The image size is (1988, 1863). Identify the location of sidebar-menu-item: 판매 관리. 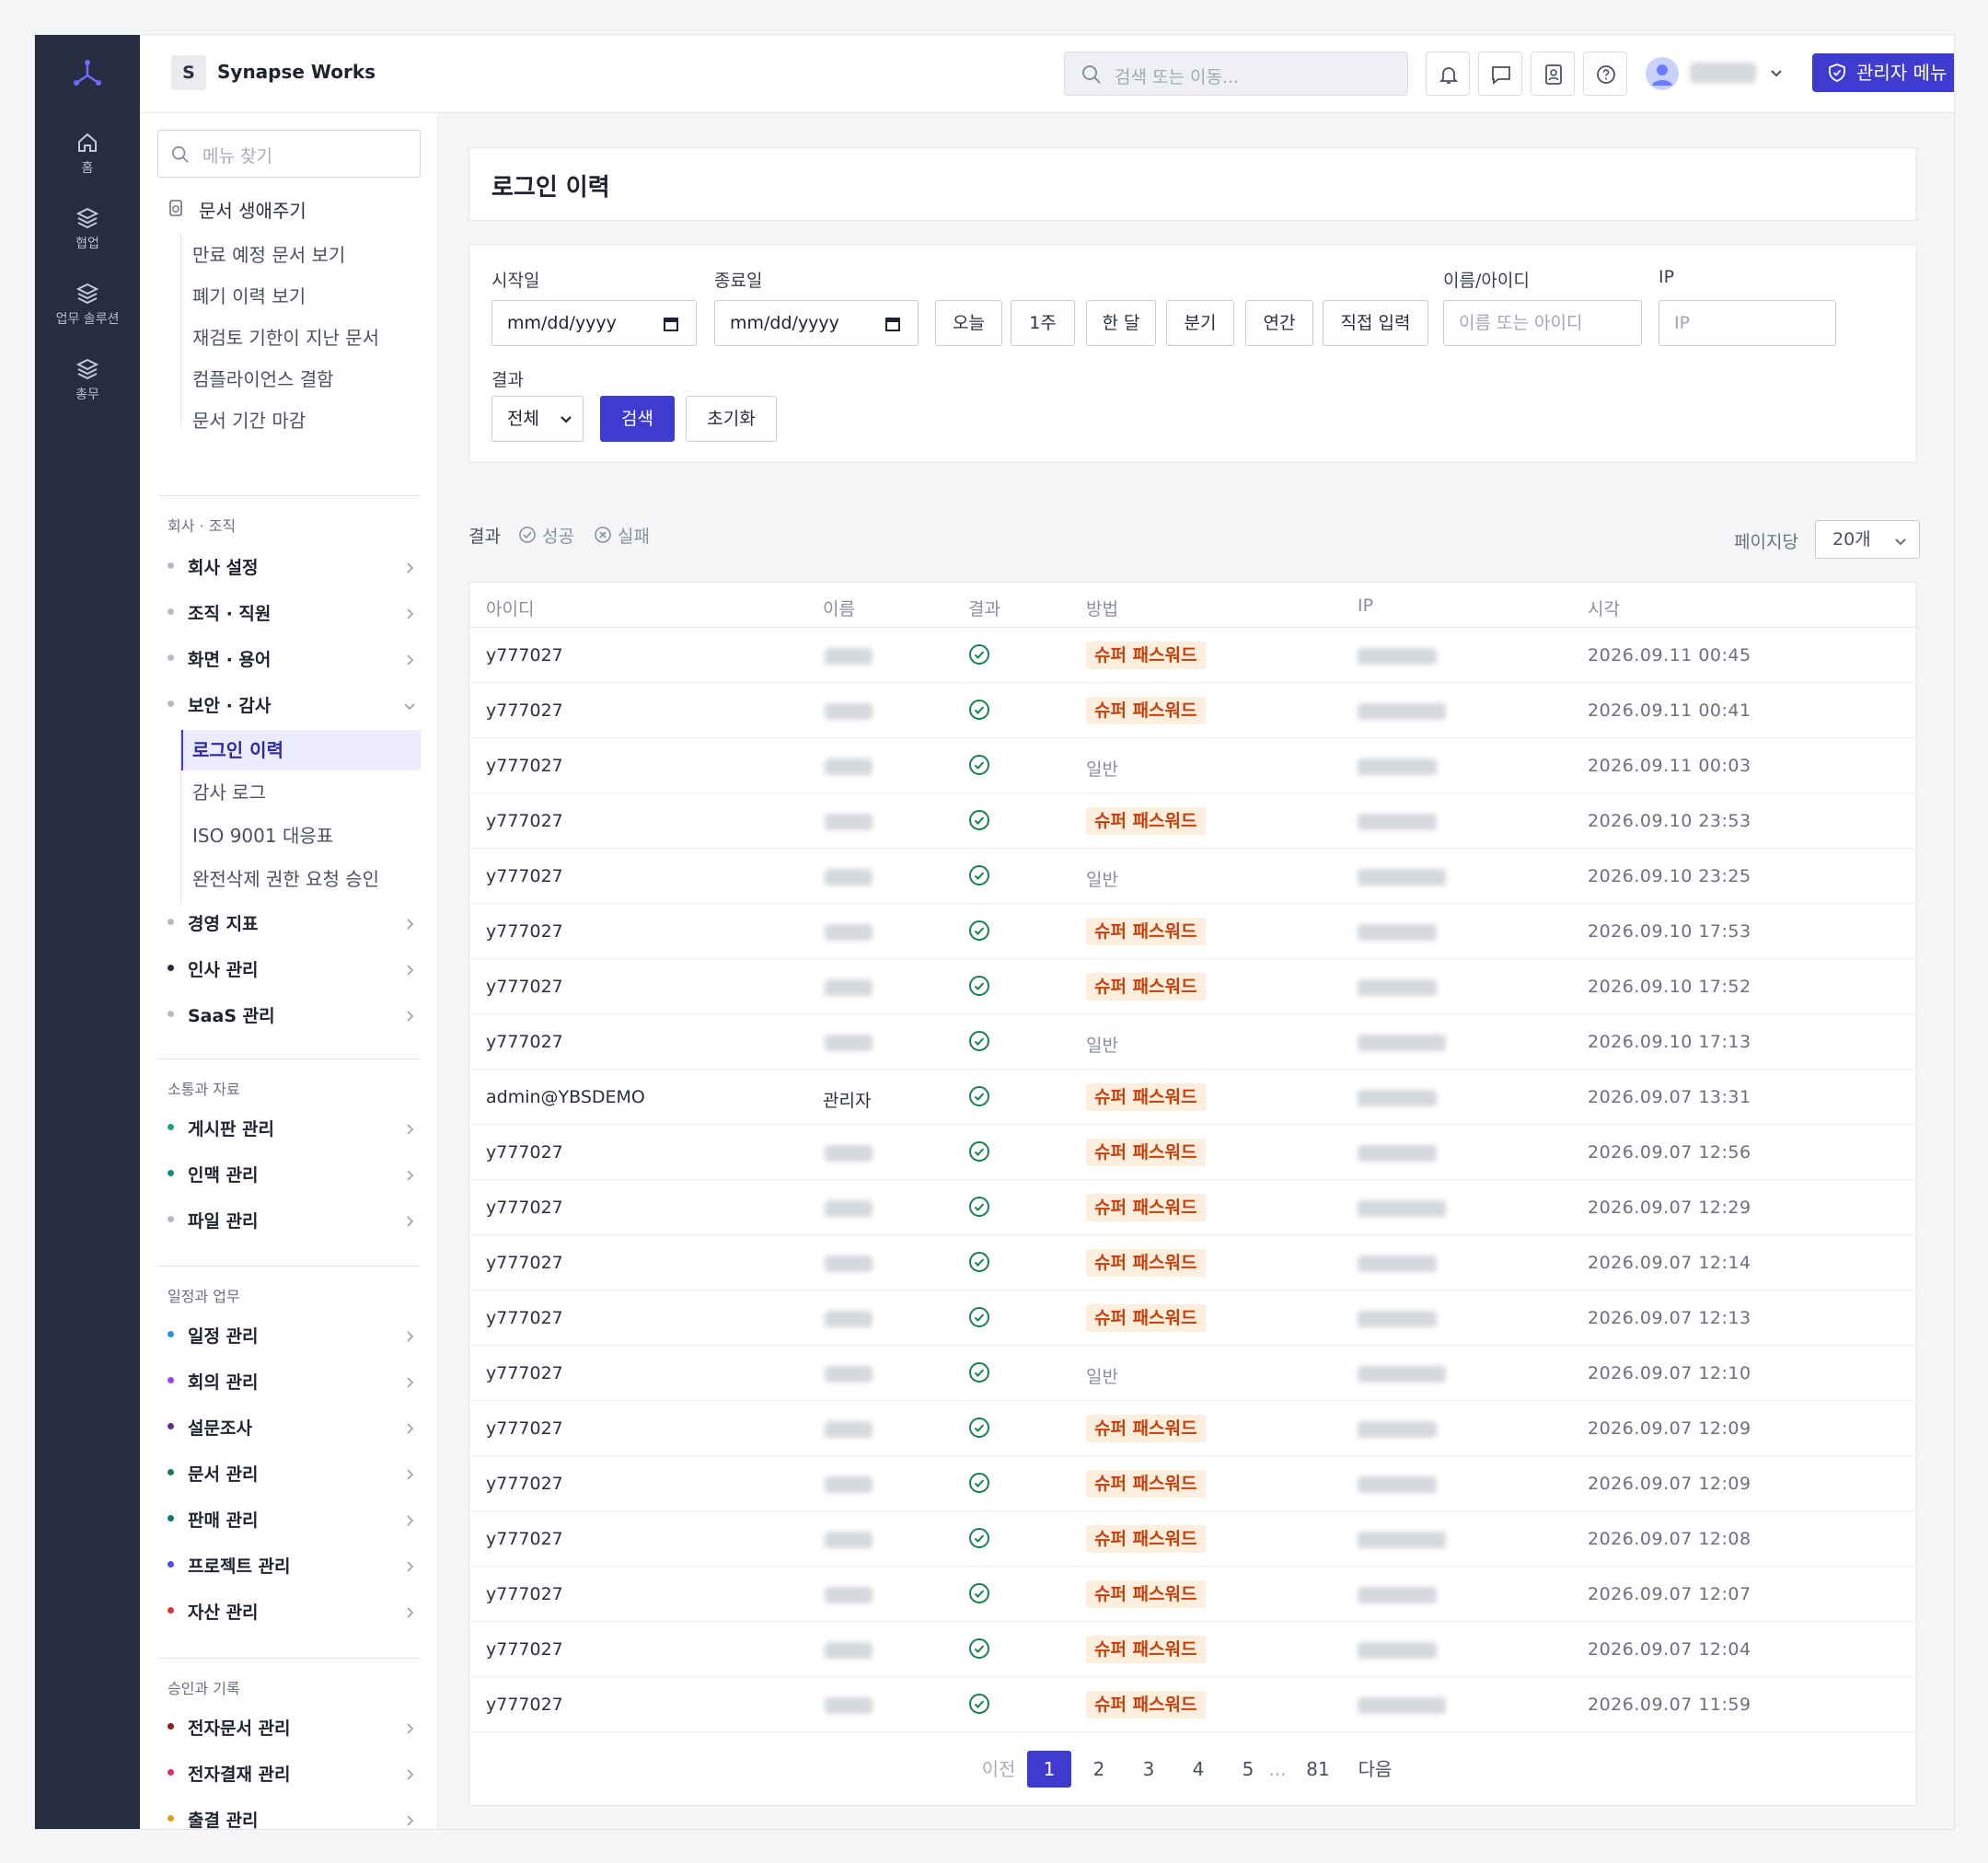
(292, 1518).